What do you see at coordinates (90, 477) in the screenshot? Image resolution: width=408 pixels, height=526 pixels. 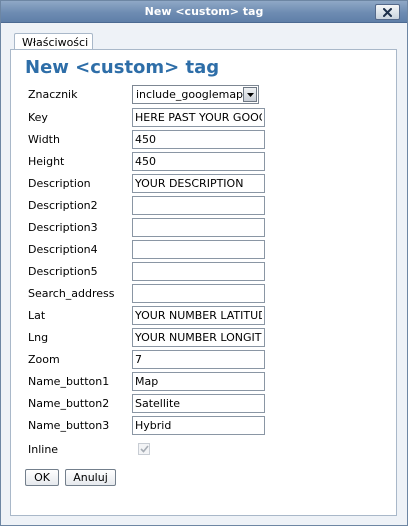 I see `cancel-button: Anuluj` at bounding box center [90, 477].